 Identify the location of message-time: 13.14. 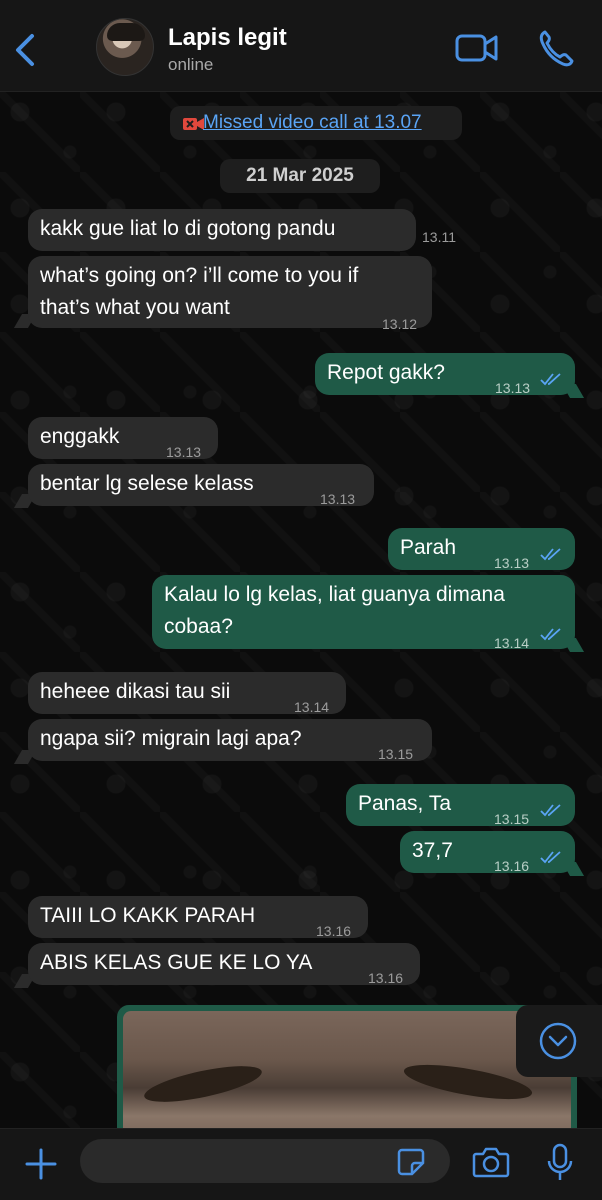
(512, 643).